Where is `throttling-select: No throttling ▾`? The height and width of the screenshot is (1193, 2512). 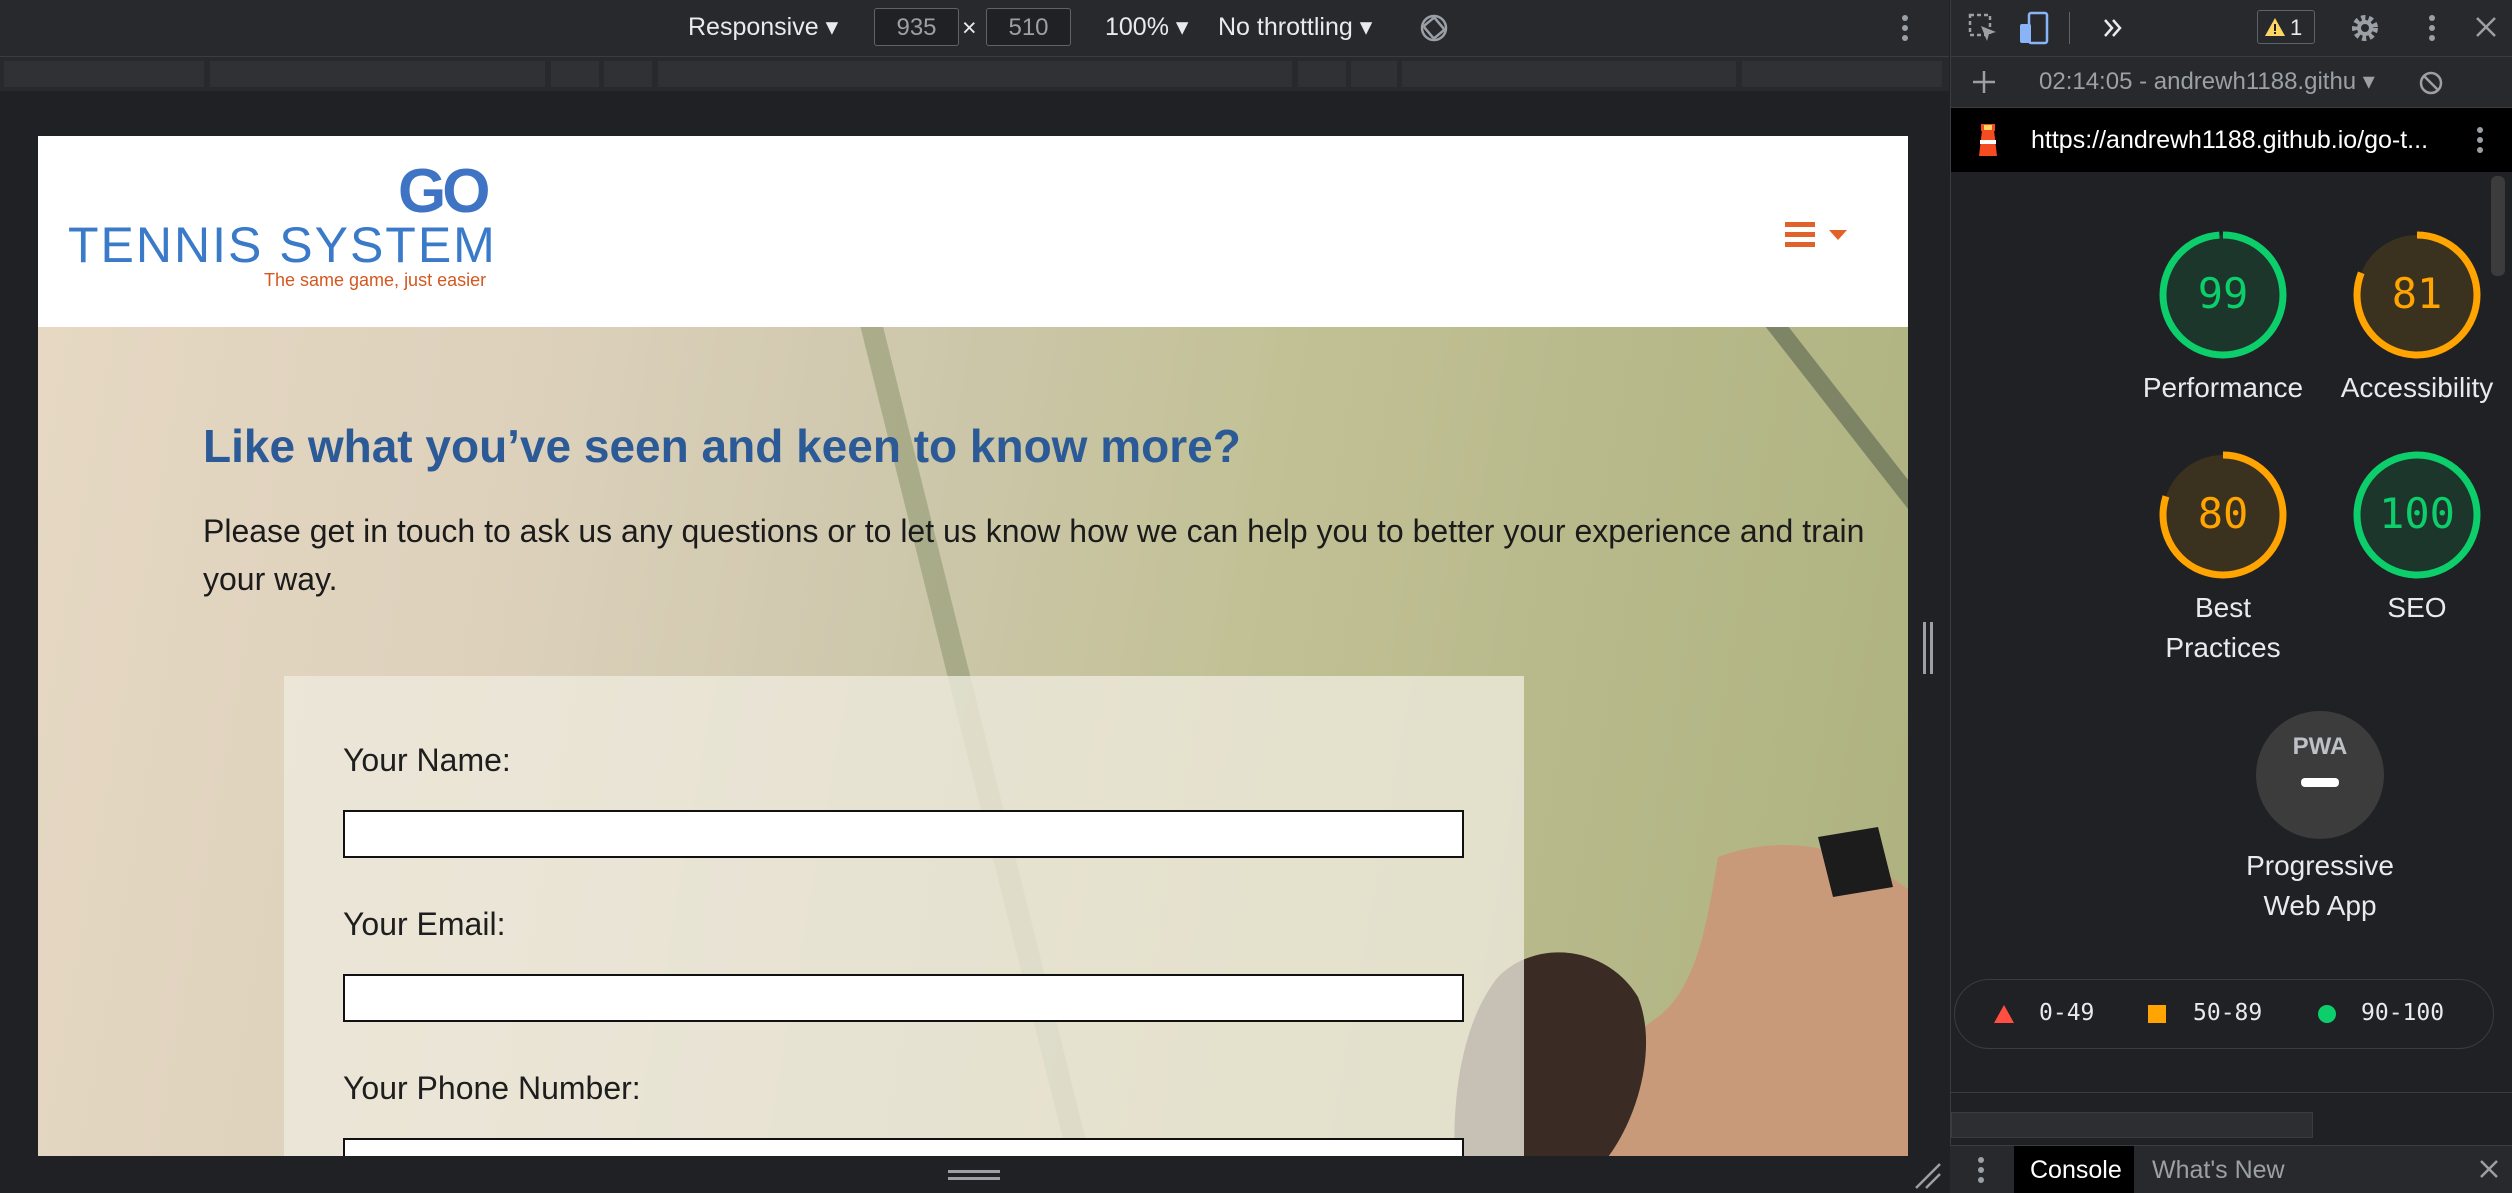
throttling-select: No throttling ▾ is located at coordinates (1295, 27).